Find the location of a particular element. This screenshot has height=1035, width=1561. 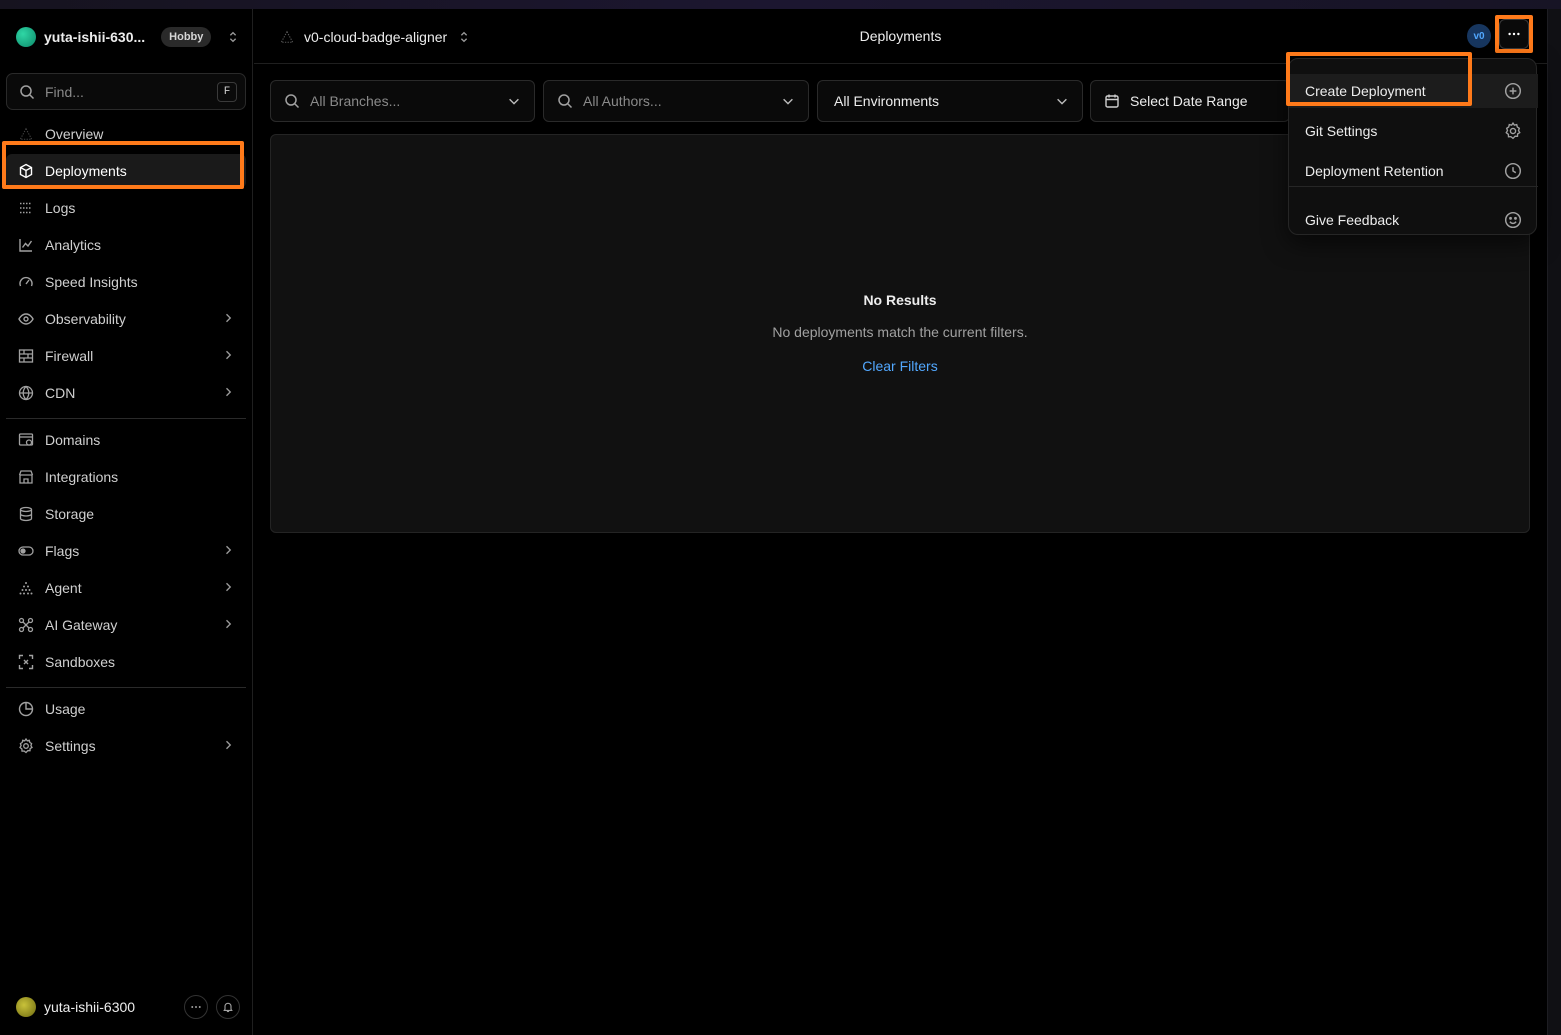

store-icon is located at coordinates (26, 477).